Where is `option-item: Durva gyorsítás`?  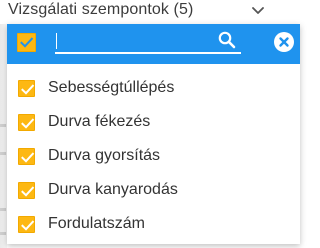
option-item: Durva gyorsítás is located at coordinates (153, 156).